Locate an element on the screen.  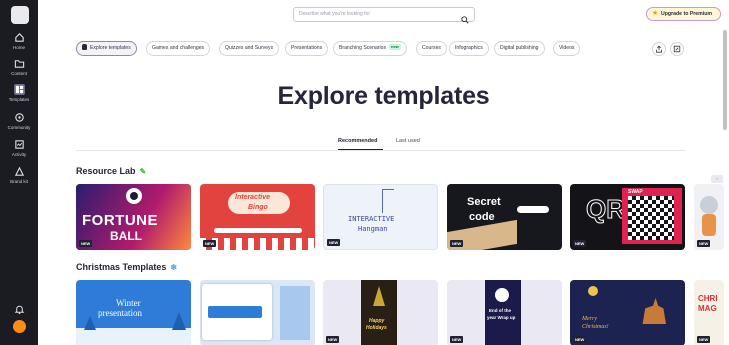
pill-label: Presentations is located at coordinates (307, 48).